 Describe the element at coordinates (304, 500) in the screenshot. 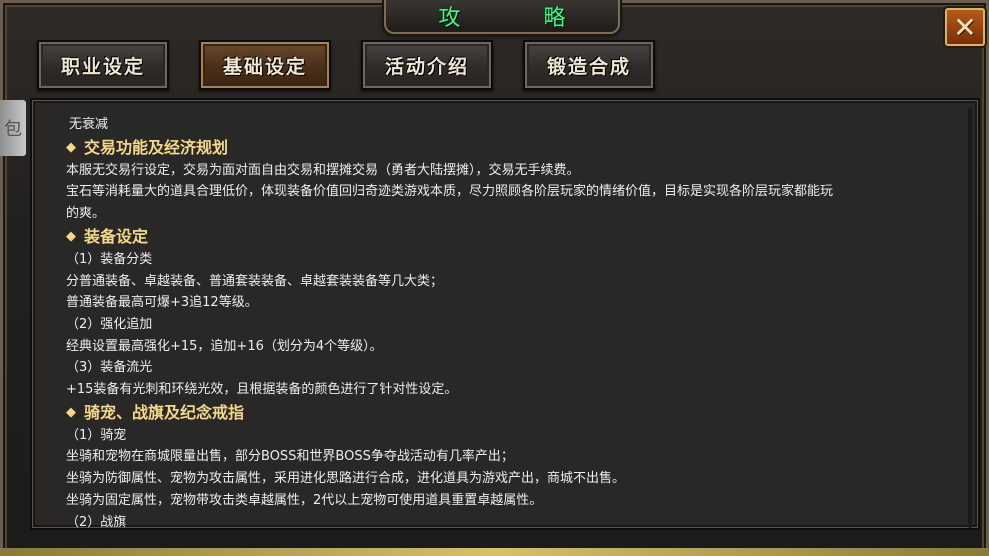

I see `text-line: 坐骑为固定属性，宠物带攻击类卓越属性，2代以上宠物可使用道具重置卓越属性。` at that location.